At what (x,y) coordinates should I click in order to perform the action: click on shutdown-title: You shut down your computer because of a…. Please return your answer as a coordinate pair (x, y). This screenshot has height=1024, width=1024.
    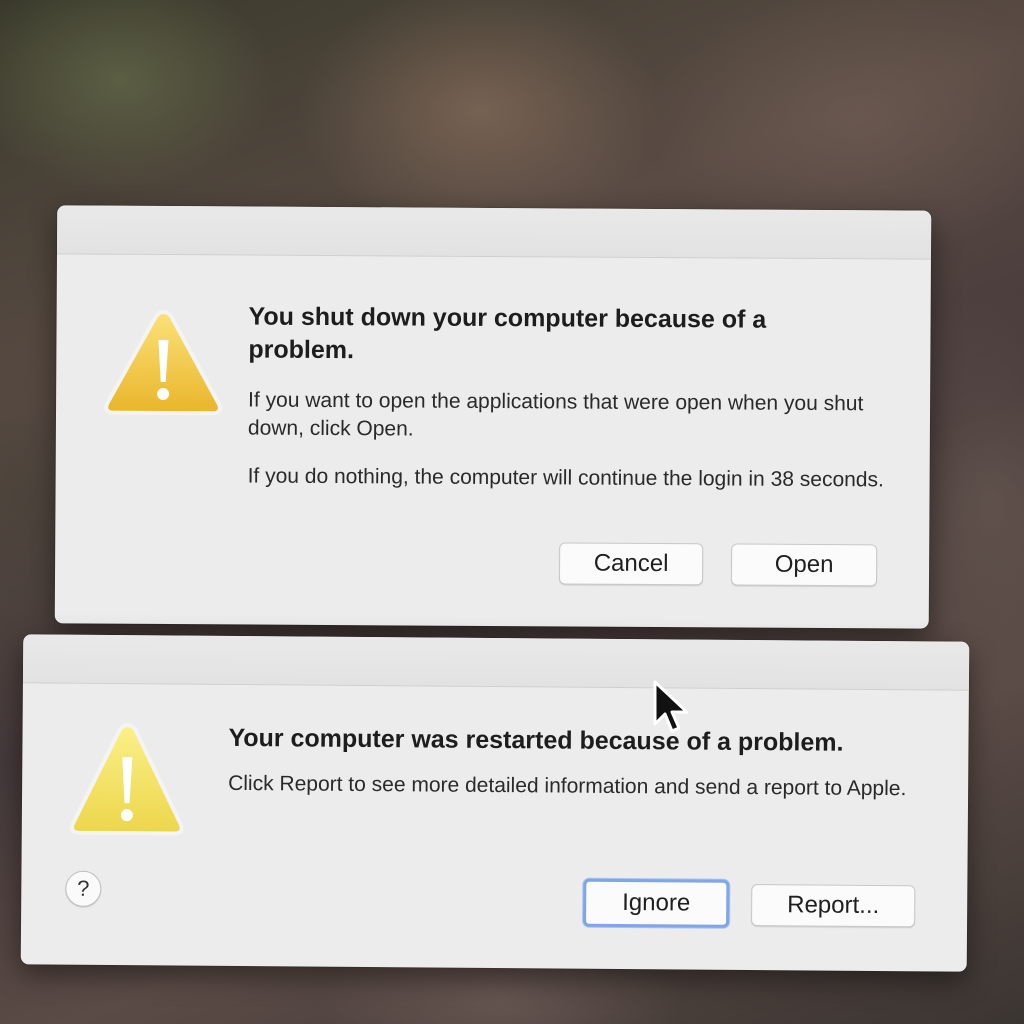
    Looking at the image, I should click on (507, 333).